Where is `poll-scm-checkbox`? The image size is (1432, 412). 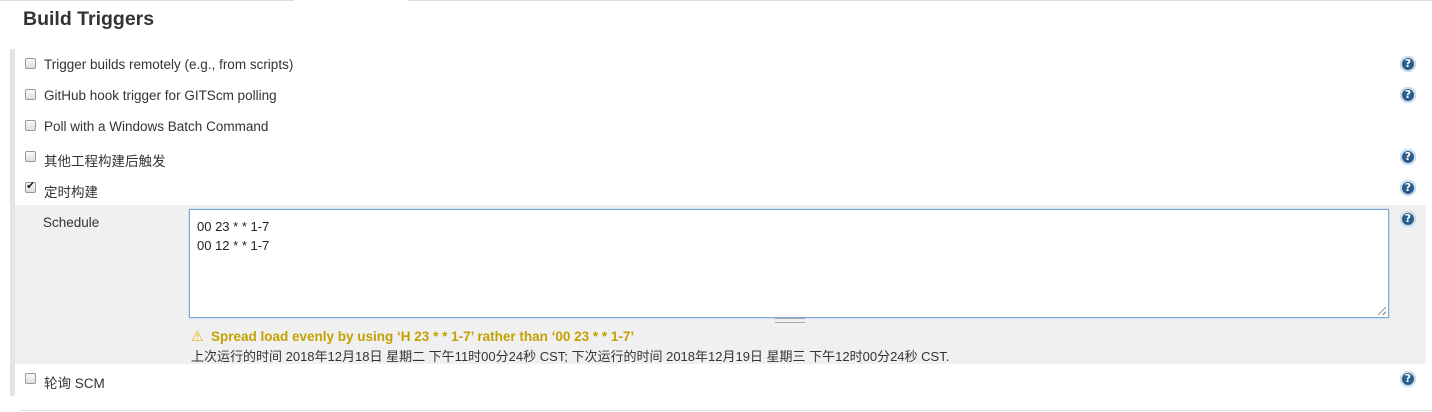 poll-scm-checkbox is located at coordinates (30, 378).